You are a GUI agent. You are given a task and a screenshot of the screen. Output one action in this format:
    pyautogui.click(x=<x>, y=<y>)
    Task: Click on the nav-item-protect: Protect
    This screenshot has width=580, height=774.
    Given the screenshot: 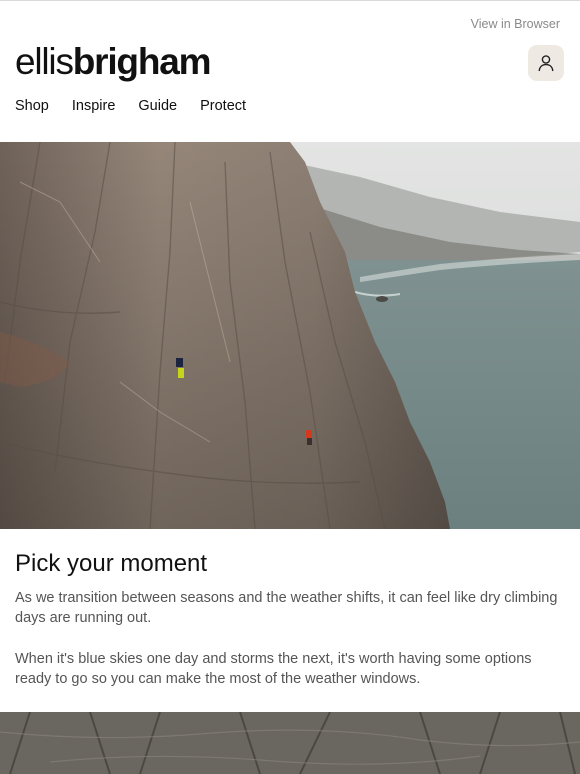 What is the action you would take?
    pyautogui.click(x=223, y=106)
    